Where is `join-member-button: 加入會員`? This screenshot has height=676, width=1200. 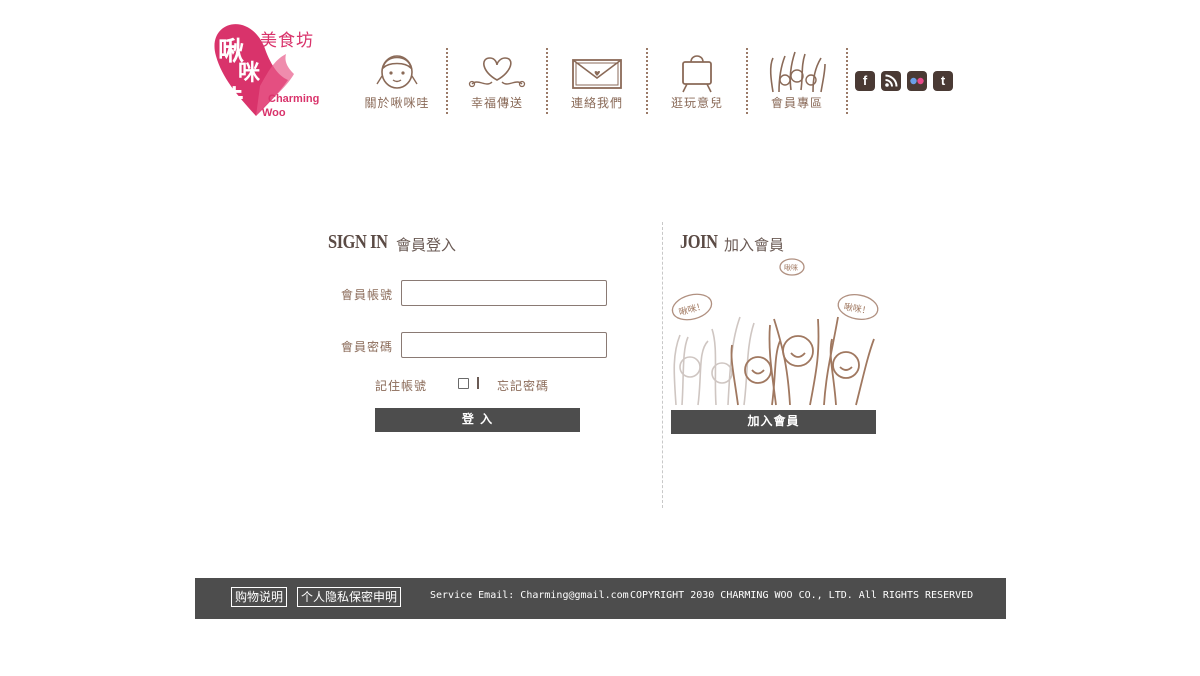
join-member-button: 加入會員 is located at coordinates (773, 422).